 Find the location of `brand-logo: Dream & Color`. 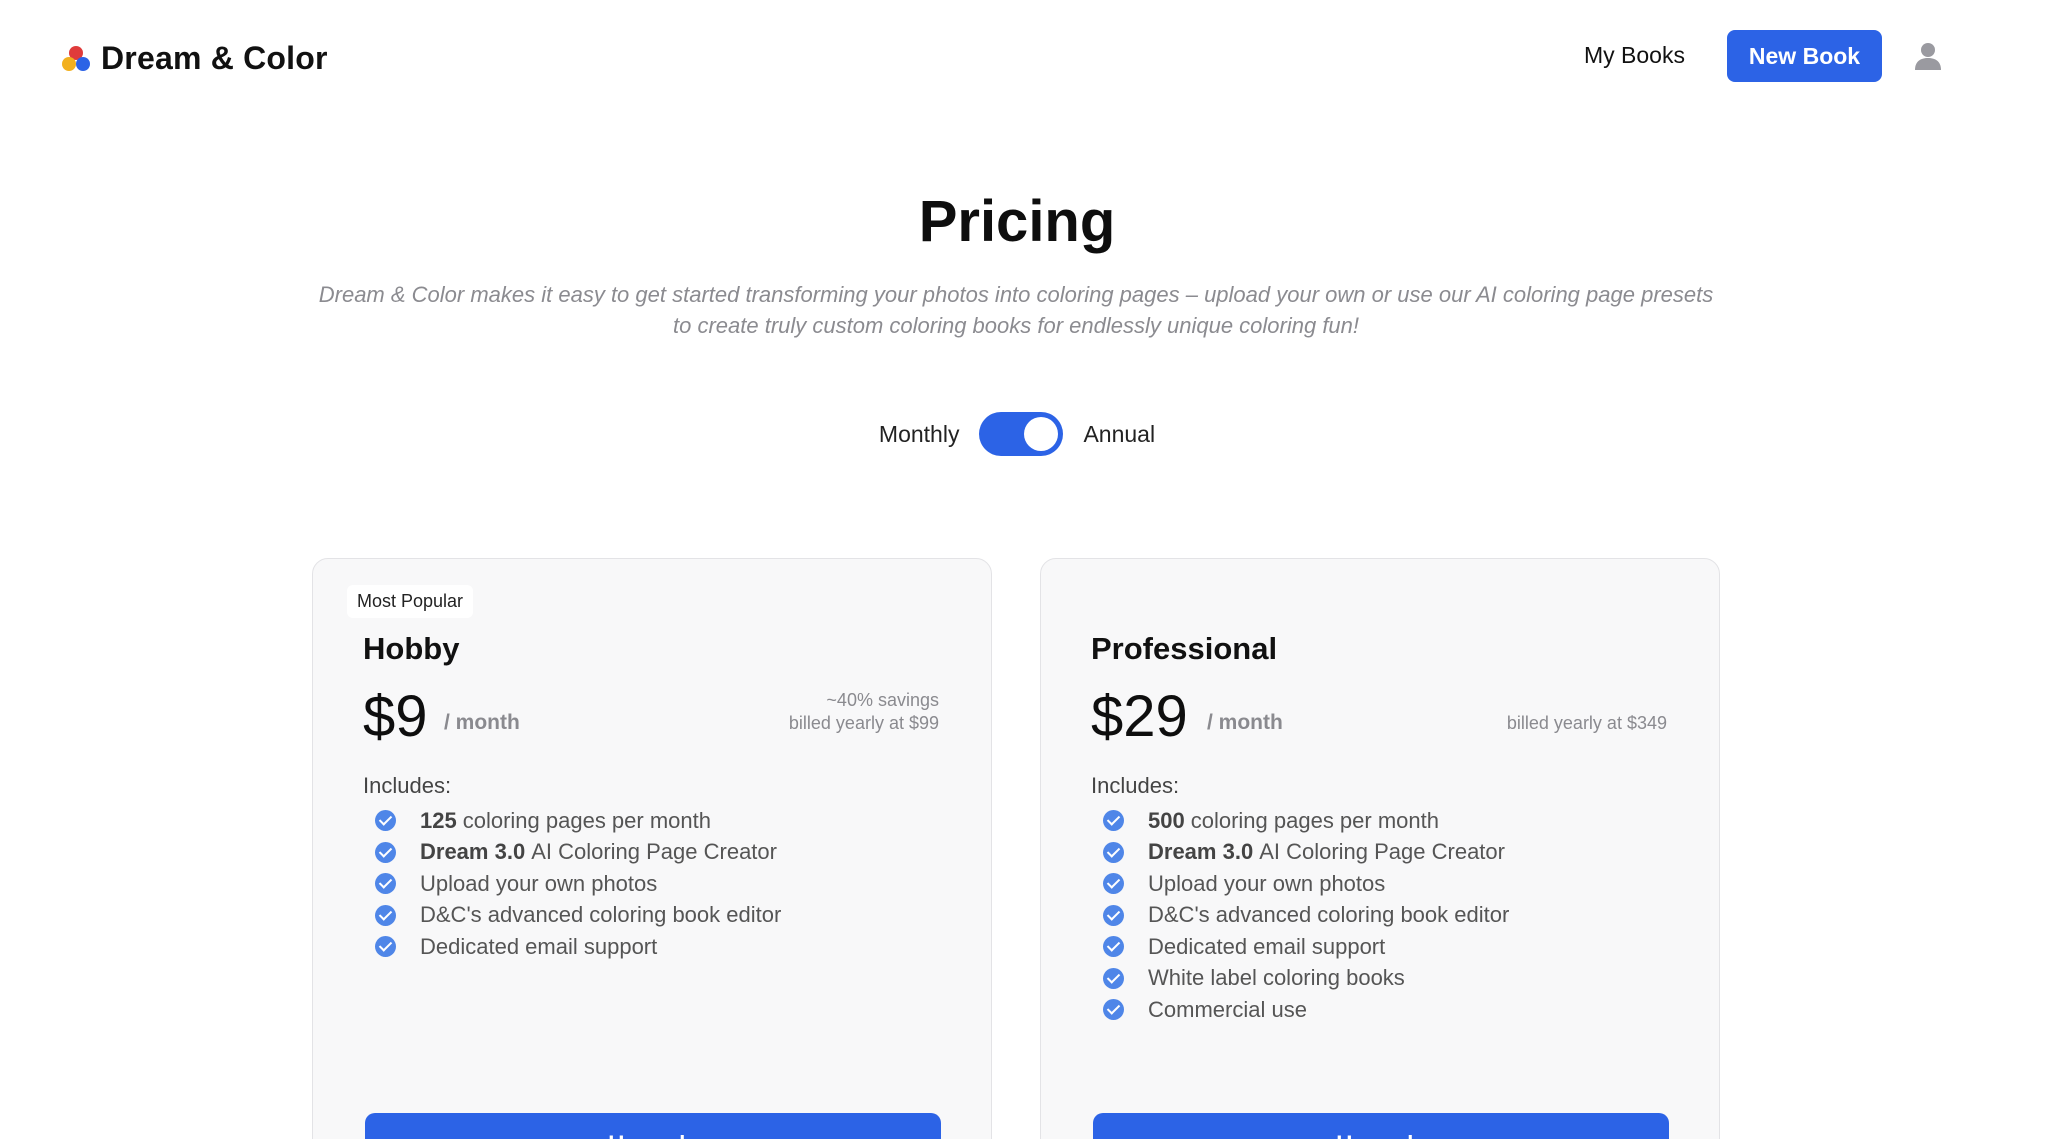

brand-logo: Dream & Color is located at coordinates (194, 58).